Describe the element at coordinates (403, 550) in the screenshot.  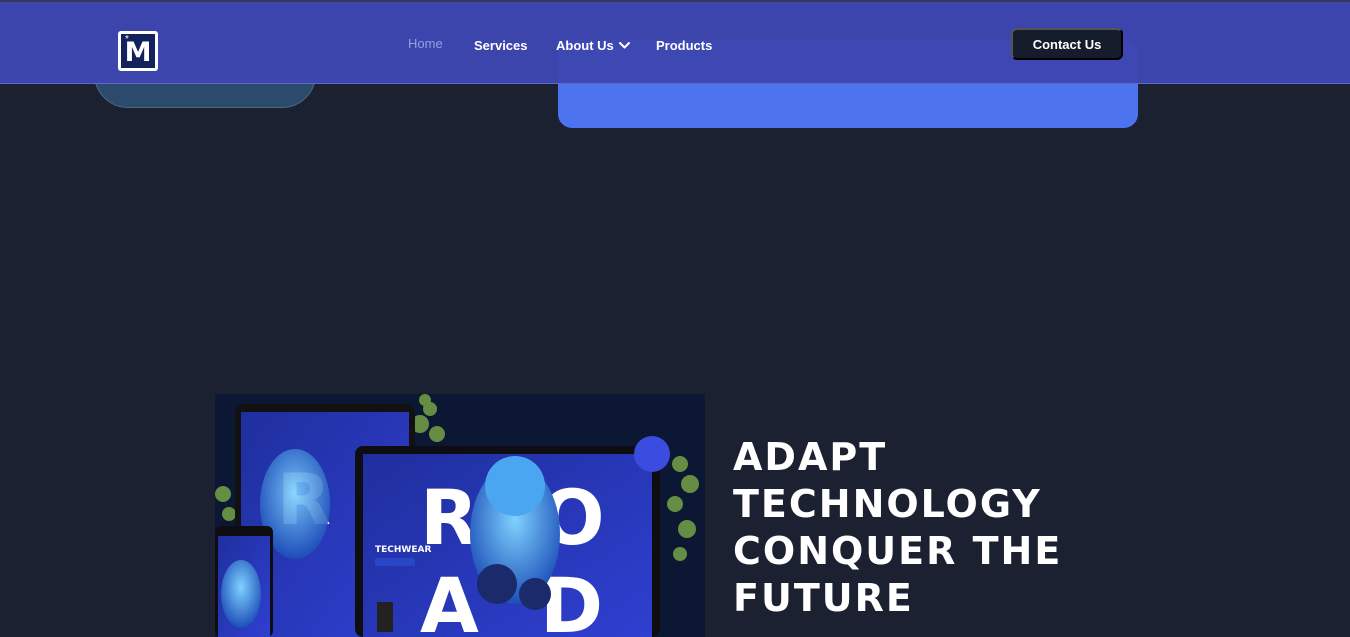
I see `techwear-label: TECHWEAR` at that location.